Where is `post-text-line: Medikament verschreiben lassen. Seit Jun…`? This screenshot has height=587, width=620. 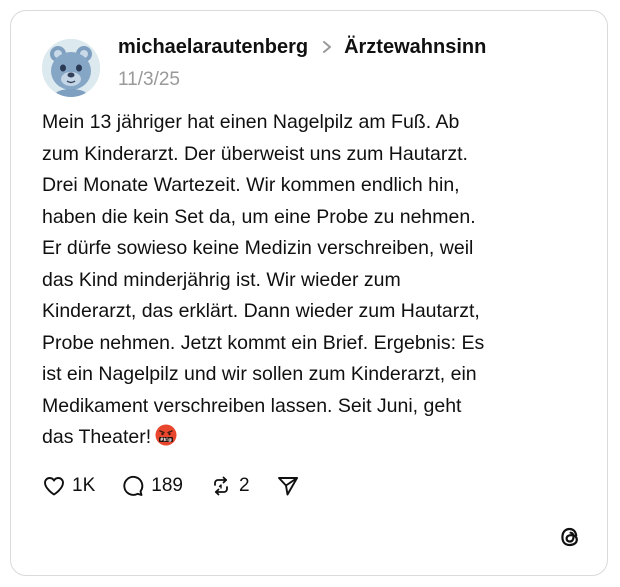 post-text-line: Medikament verschreiben lassen. Seit Jun… is located at coordinates (252, 405).